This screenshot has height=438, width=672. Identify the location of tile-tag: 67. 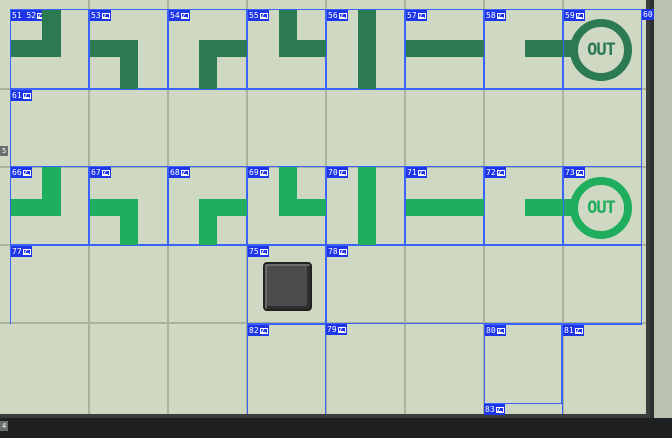
(100, 172).